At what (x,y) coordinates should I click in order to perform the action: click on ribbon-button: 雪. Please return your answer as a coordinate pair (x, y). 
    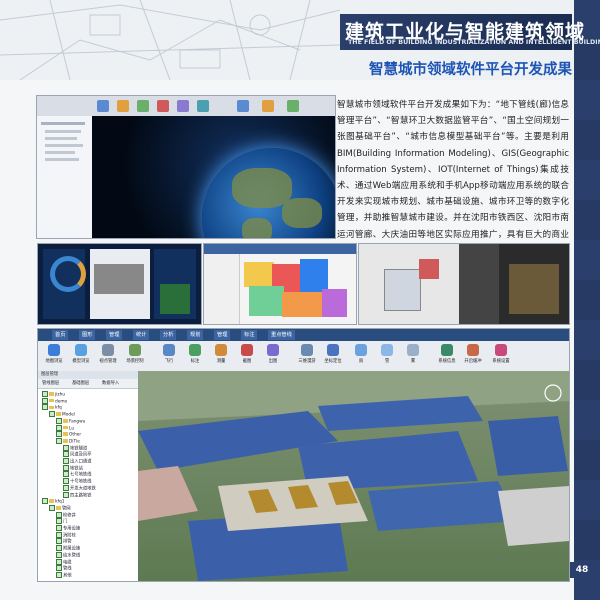
    Looking at the image, I should click on (387, 356).